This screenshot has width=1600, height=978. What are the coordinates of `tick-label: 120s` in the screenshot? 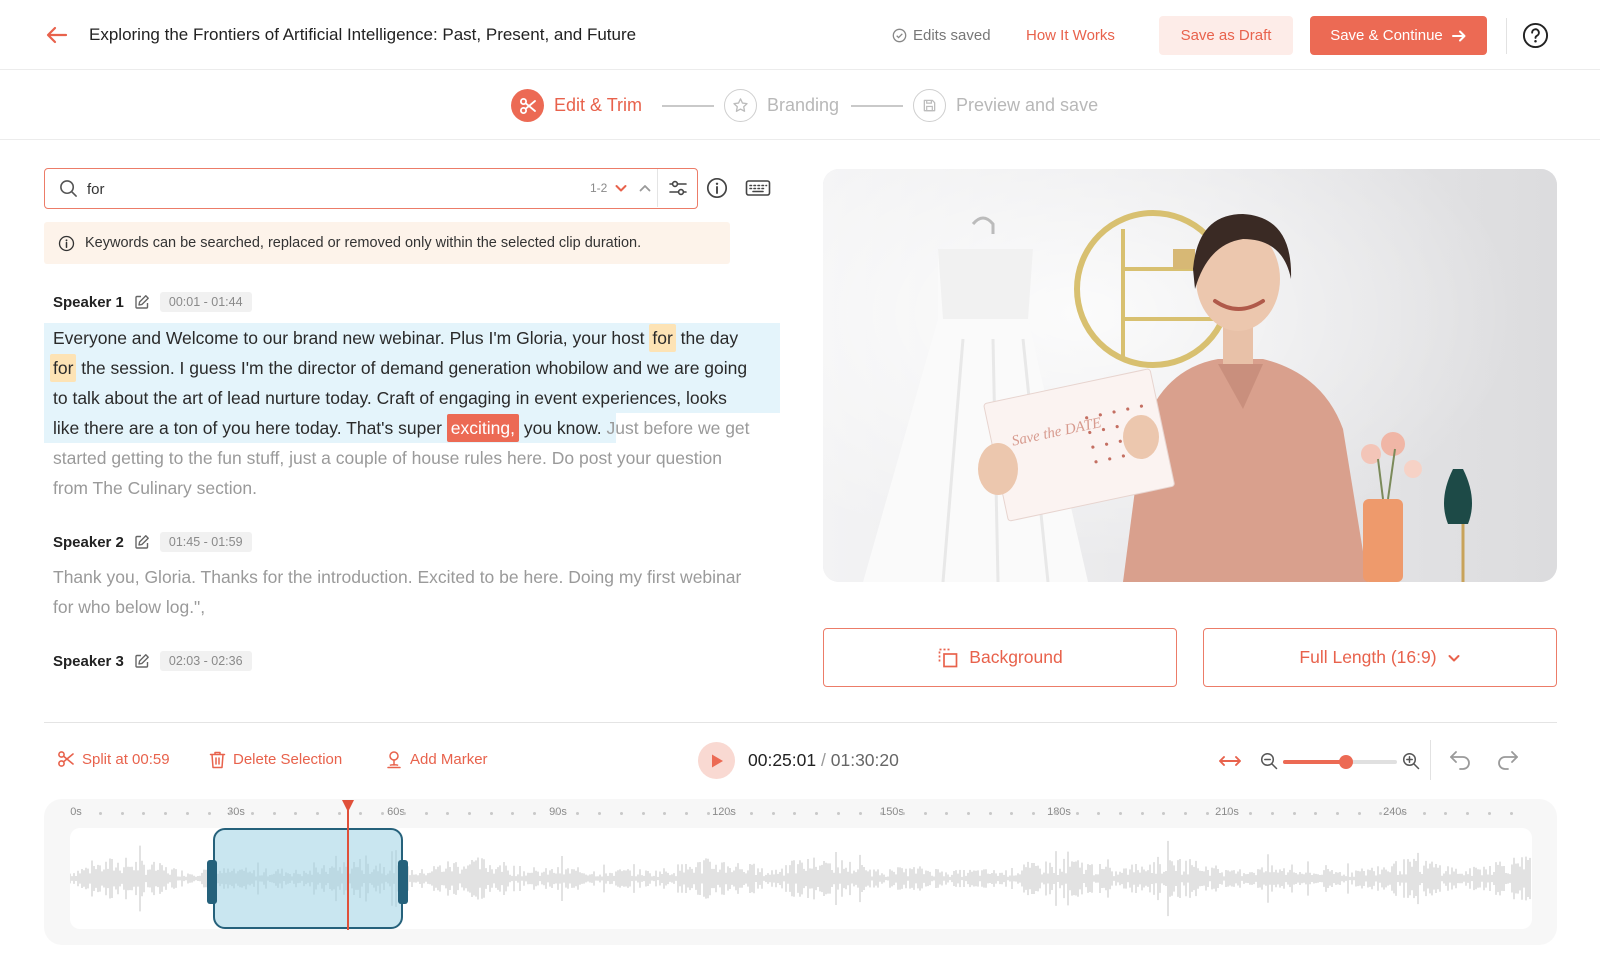 It's located at (724, 812).